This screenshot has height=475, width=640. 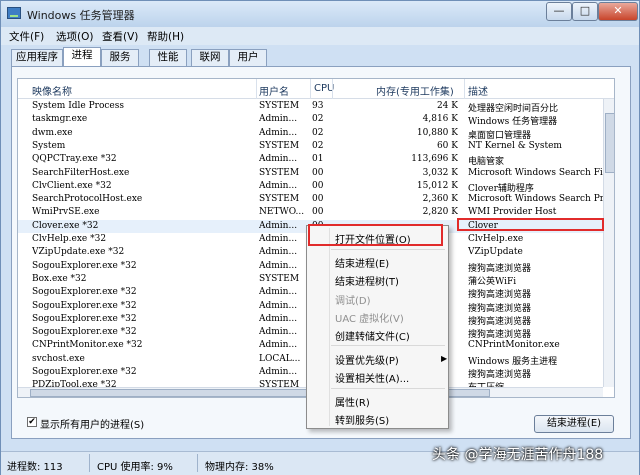 What do you see at coordinates (362, 262) in the screenshot?
I see `menu-end-process: 结束进程(E)` at bounding box center [362, 262].